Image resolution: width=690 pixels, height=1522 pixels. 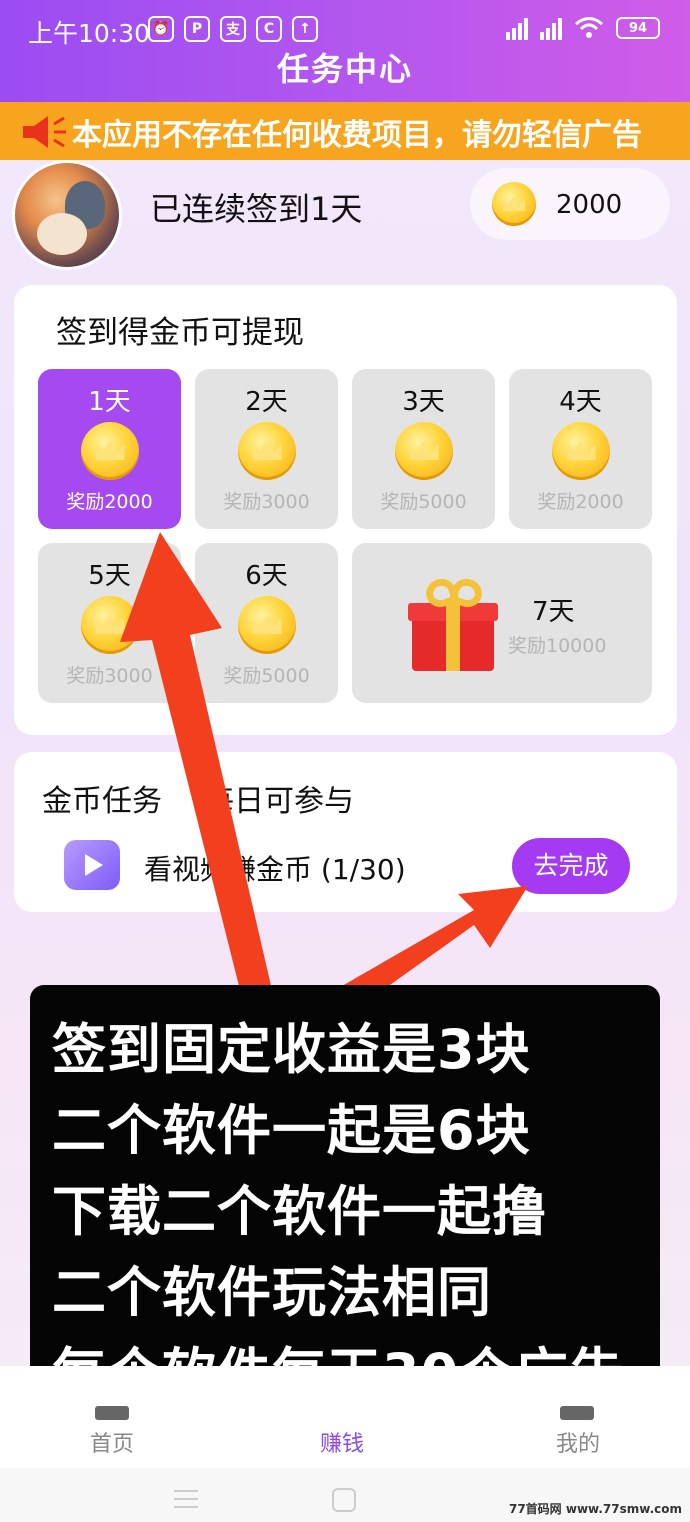 What do you see at coordinates (578, 1442) in the screenshot?
I see `tab-mine: 我的` at bounding box center [578, 1442].